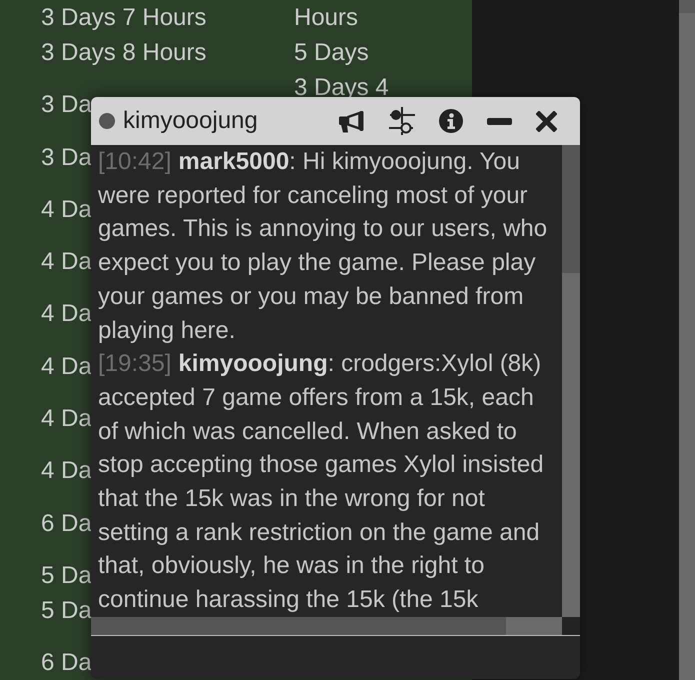  I want to click on duration-text: Hours, so click(326, 18).